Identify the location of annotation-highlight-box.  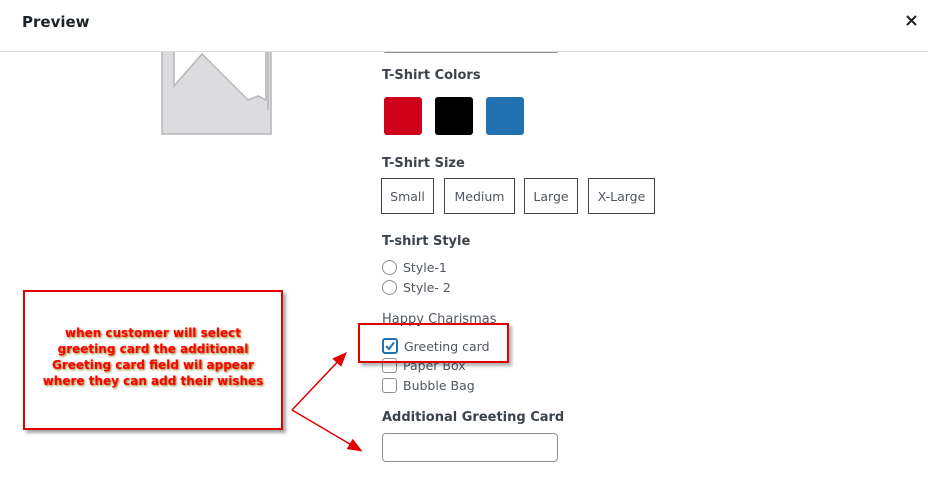
(433, 343).